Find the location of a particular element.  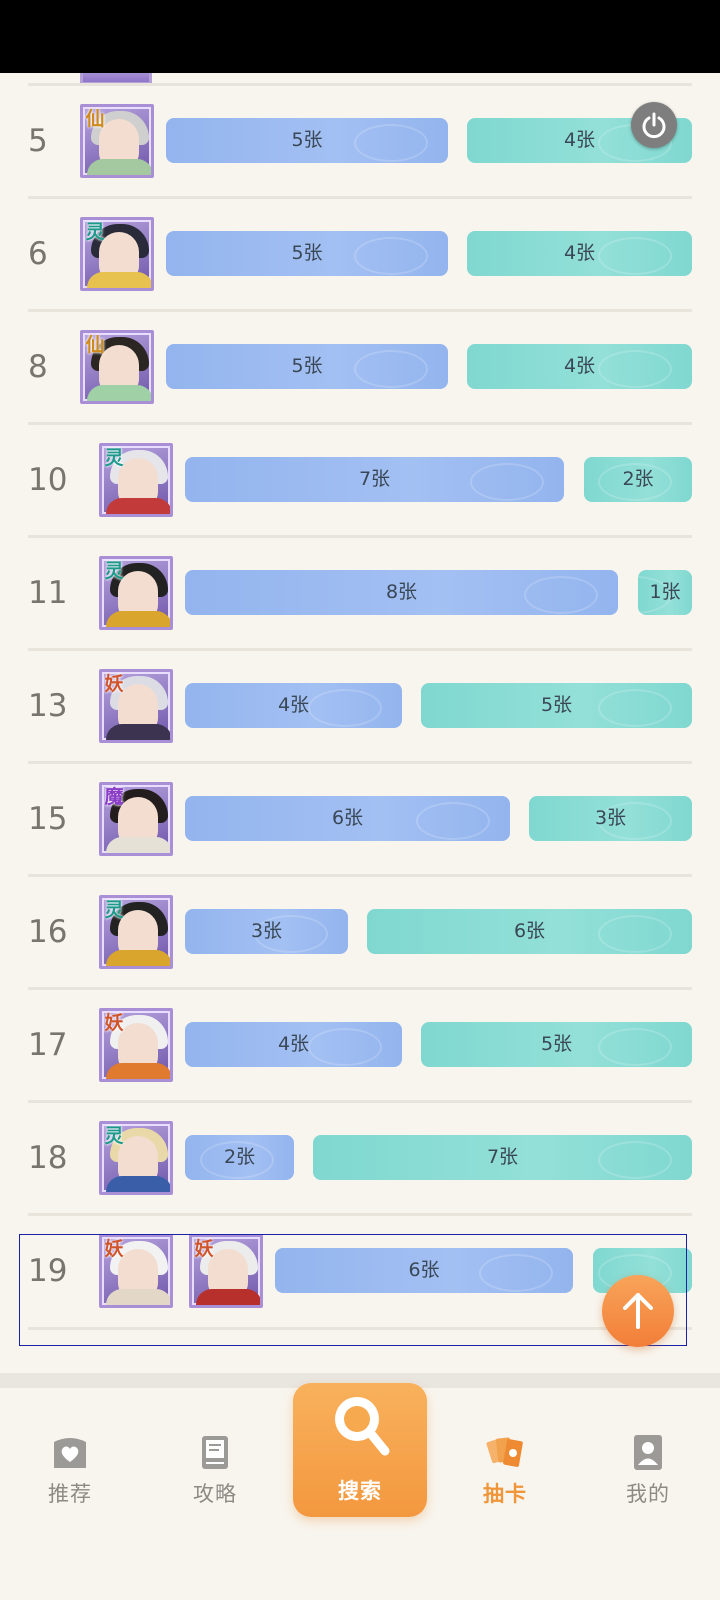

list-item: 17 妖 4张 5张 is located at coordinates (360, 1045).